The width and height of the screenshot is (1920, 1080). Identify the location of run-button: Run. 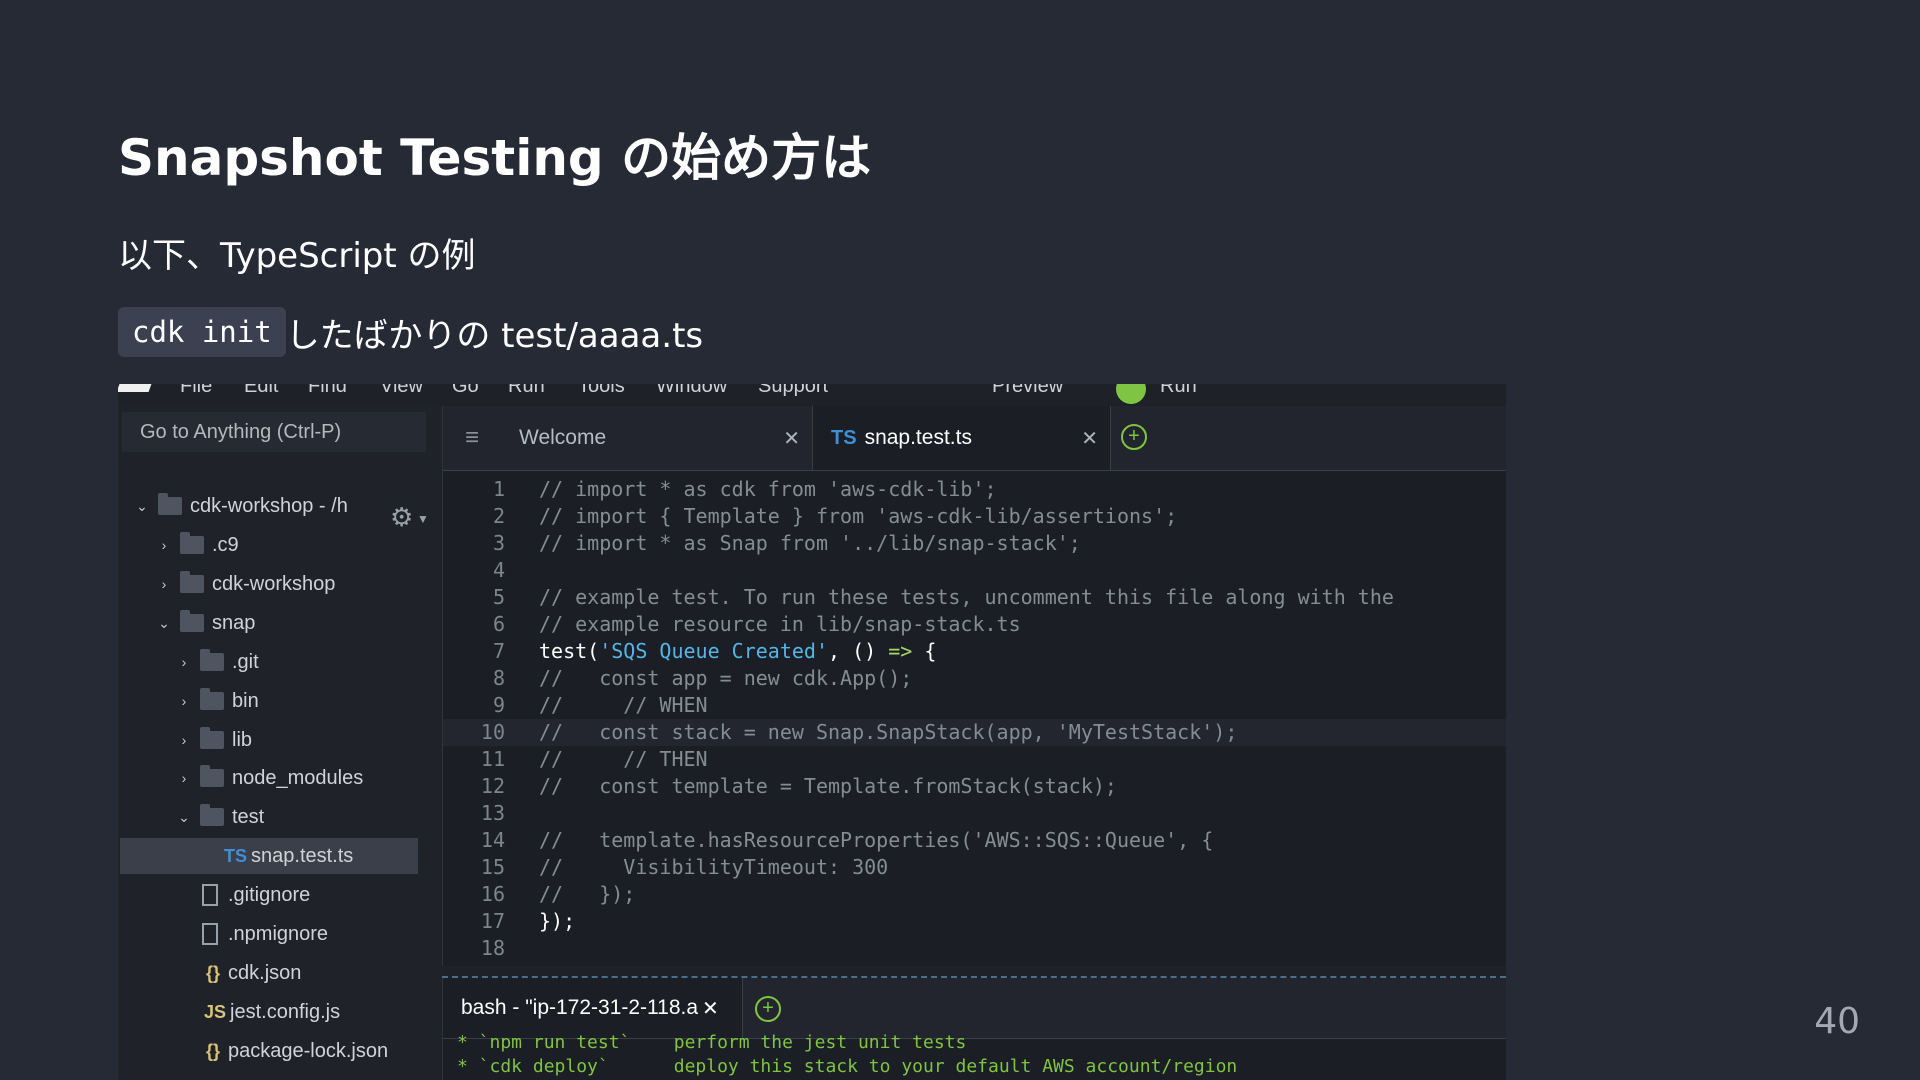
(1178, 391).